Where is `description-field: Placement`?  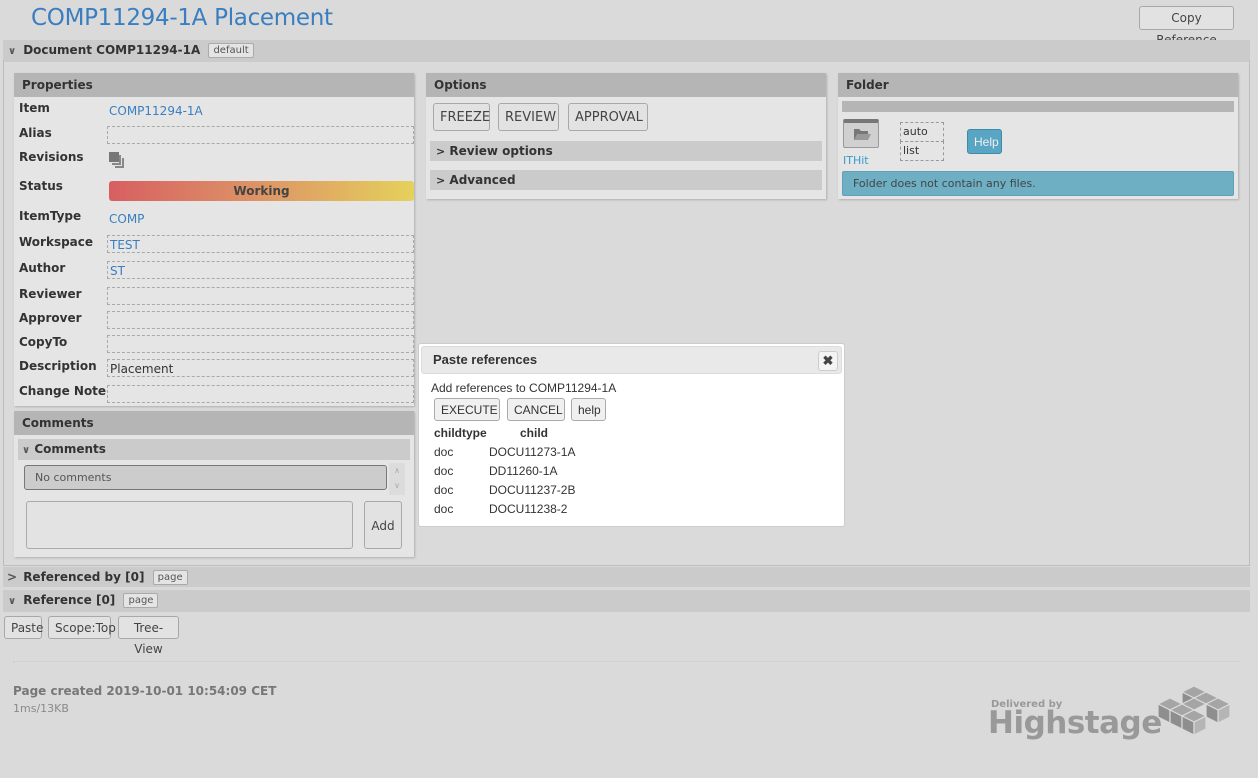 description-field: Placement is located at coordinates (260, 368).